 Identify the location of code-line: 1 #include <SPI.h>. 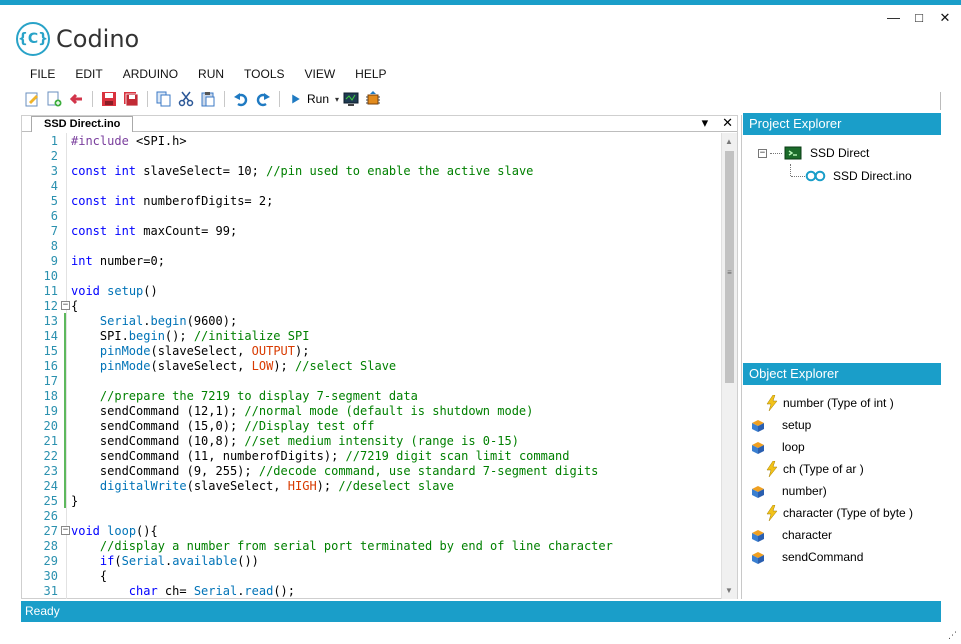
(372, 140).